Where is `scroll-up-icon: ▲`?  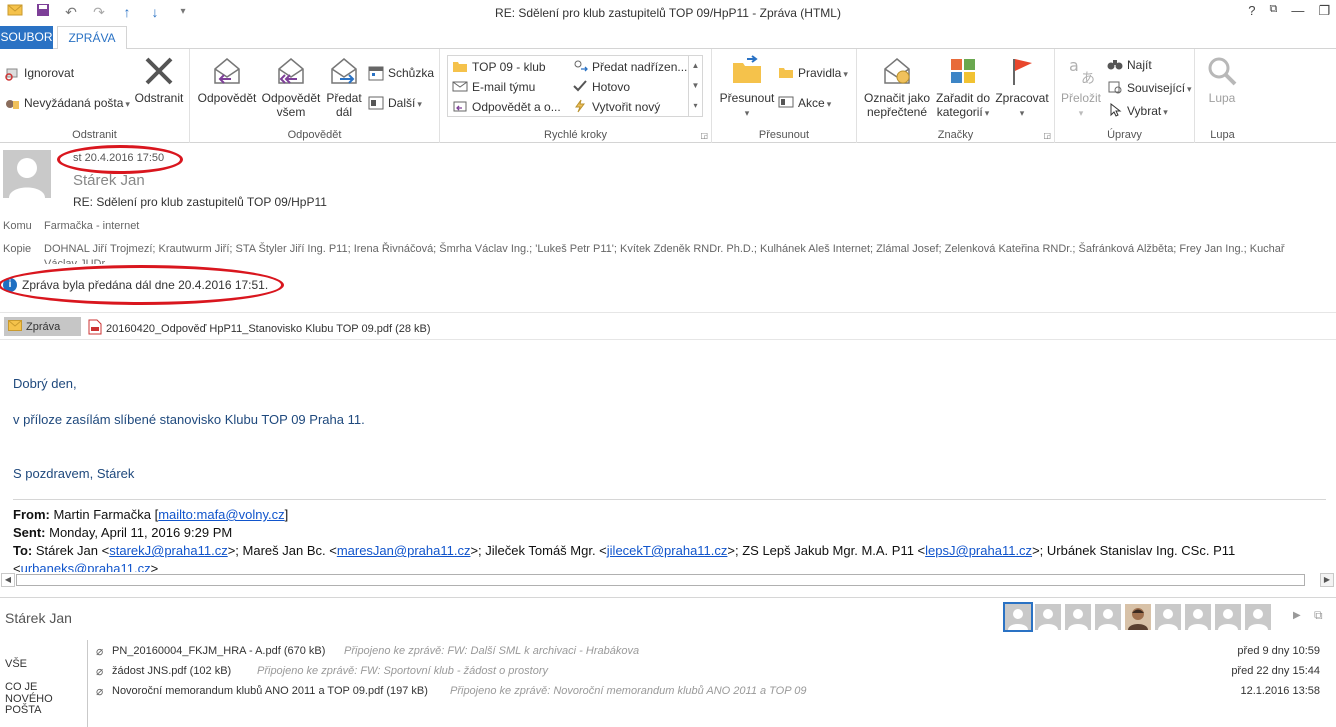 scroll-up-icon: ▲ is located at coordinates (695, 66).